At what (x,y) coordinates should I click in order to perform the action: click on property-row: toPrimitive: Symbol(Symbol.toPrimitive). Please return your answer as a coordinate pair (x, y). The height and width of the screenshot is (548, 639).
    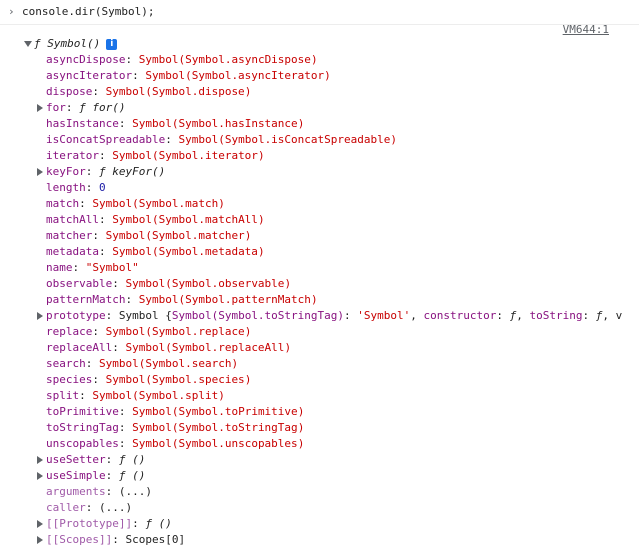
    Looking at the image, I should click on (319, 412).